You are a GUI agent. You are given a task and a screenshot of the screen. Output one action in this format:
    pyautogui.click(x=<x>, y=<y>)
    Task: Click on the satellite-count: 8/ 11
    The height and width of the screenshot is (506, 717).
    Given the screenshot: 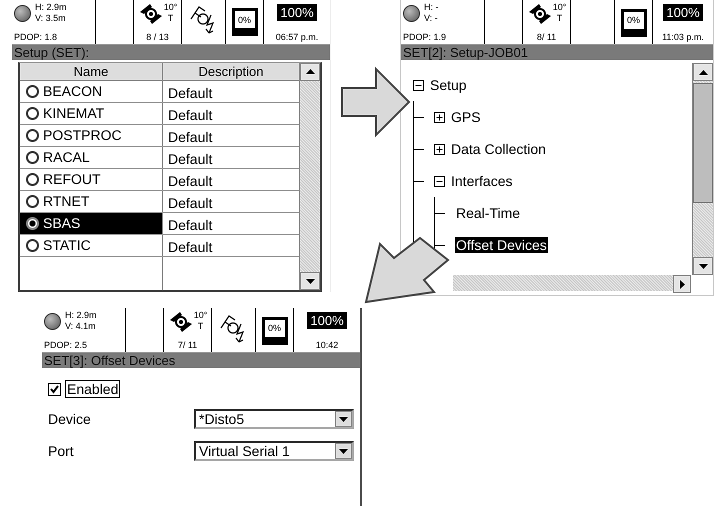 What is the action you would take?
    pyautogui.click(x=546, y=37)
    